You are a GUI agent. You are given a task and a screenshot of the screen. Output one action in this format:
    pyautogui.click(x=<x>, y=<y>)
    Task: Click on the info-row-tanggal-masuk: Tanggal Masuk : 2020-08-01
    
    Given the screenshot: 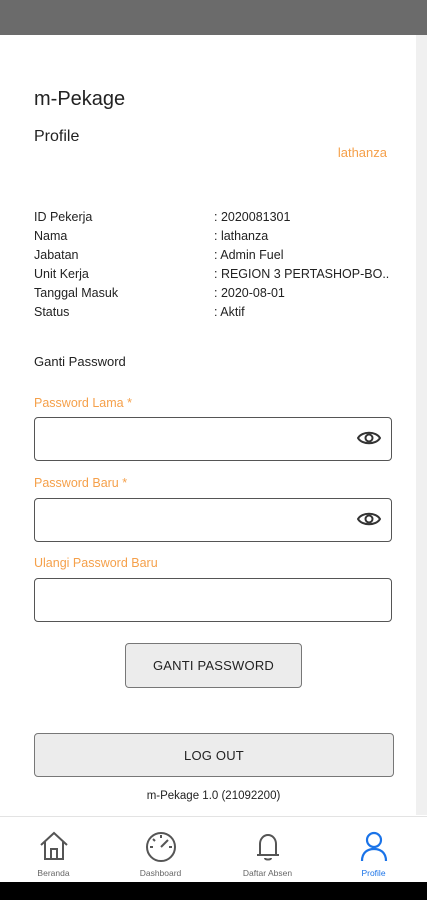 What is the action you would take?
    pyautogui.click(x=214, y=292)
    